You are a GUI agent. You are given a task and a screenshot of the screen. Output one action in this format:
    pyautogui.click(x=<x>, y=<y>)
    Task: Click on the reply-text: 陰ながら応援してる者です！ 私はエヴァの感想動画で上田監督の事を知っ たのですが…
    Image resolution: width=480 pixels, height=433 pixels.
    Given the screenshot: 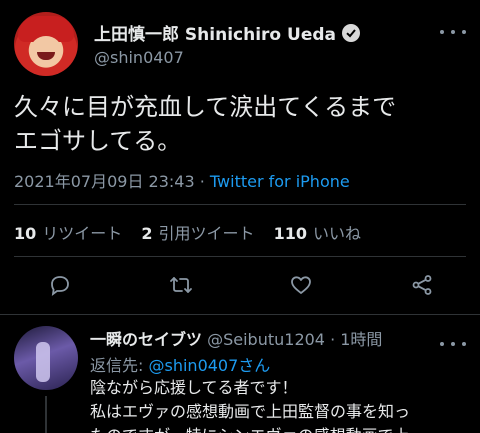 What is the action you would take?
    pyautogui.click(x=280, y=404)
    